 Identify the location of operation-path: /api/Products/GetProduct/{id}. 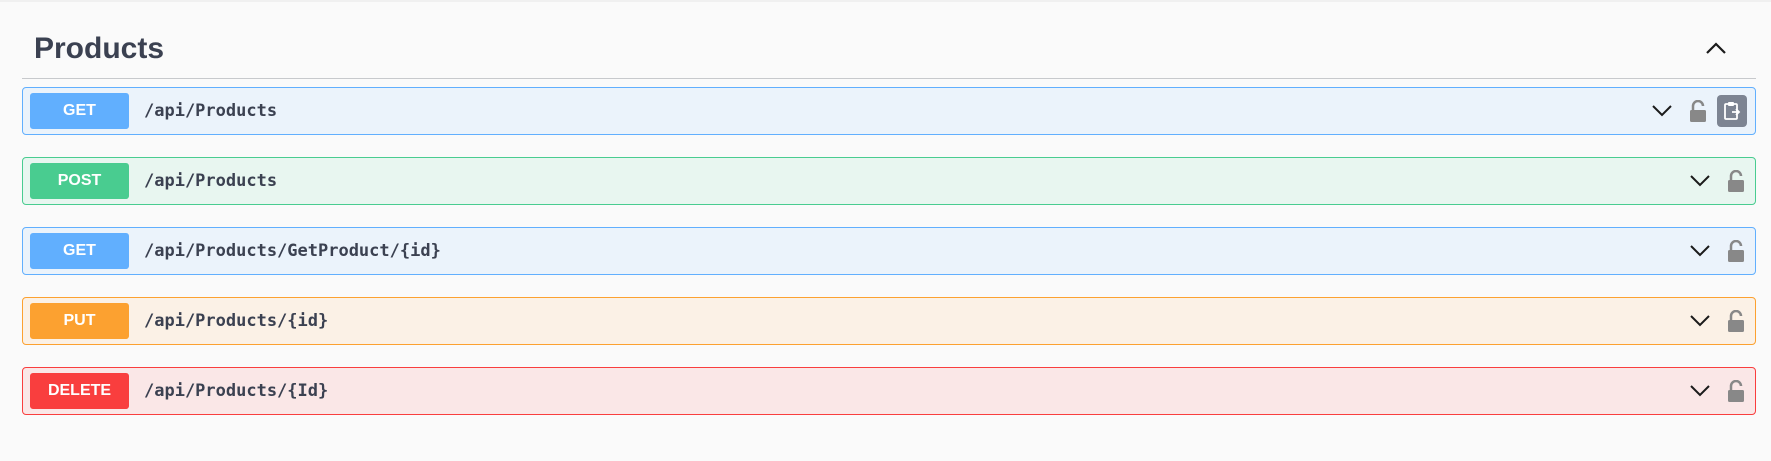
(292, 251).